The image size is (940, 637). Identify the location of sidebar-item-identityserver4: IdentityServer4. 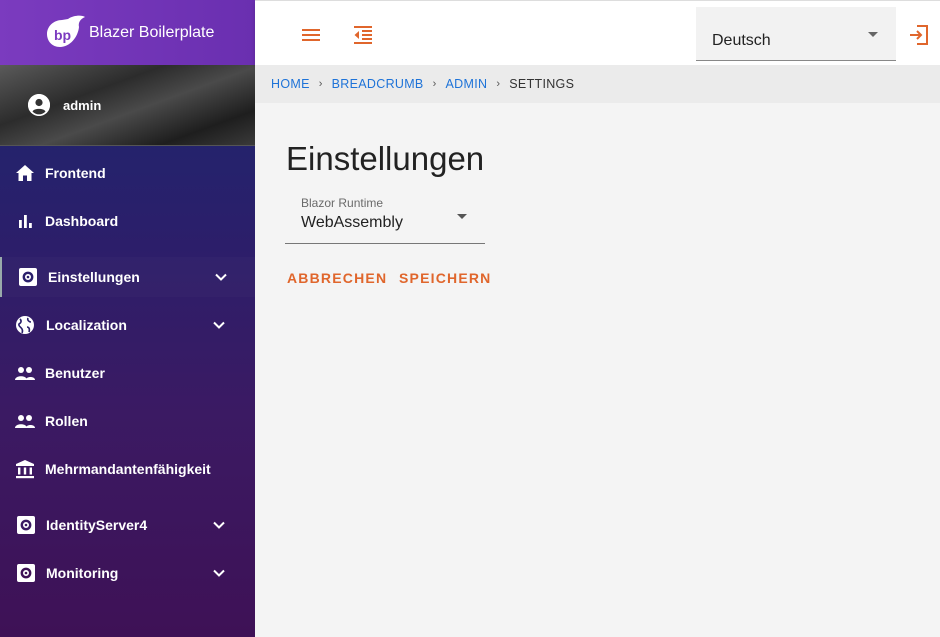
(127, 525).